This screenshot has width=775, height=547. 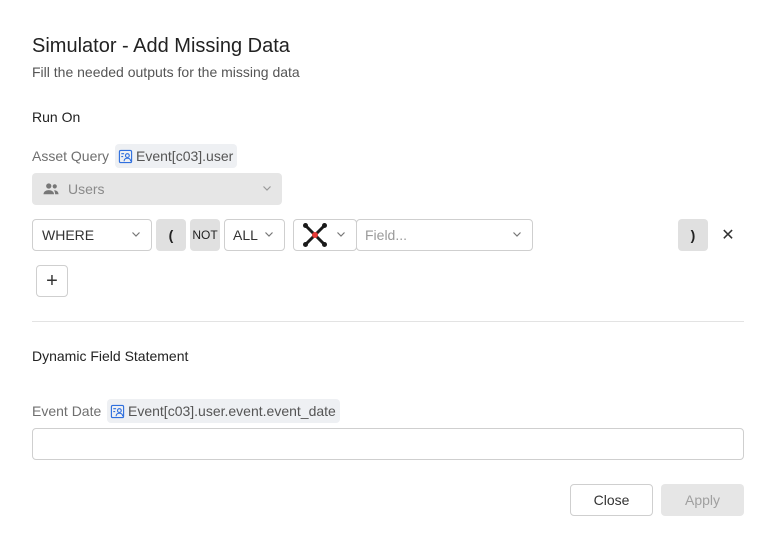 I want to click on event-date-input, so click(x=388, y=444).